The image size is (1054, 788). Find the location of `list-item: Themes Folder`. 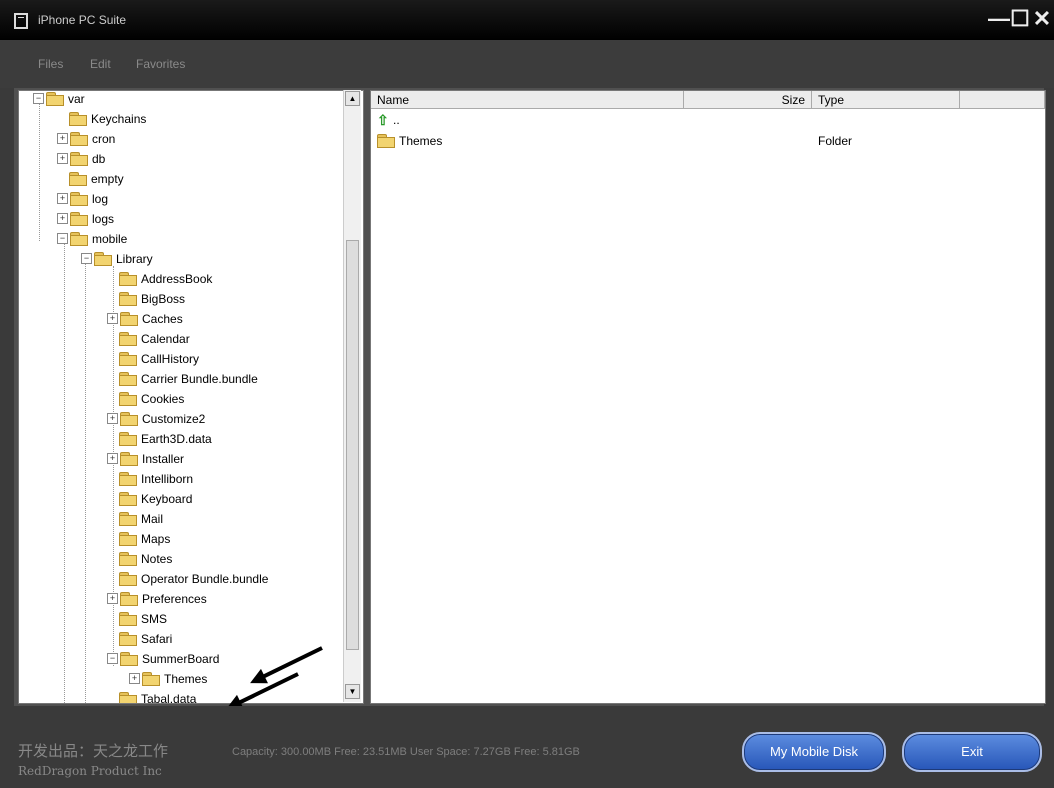

list-item: Themes Folder is located at coordinates (708, 141).